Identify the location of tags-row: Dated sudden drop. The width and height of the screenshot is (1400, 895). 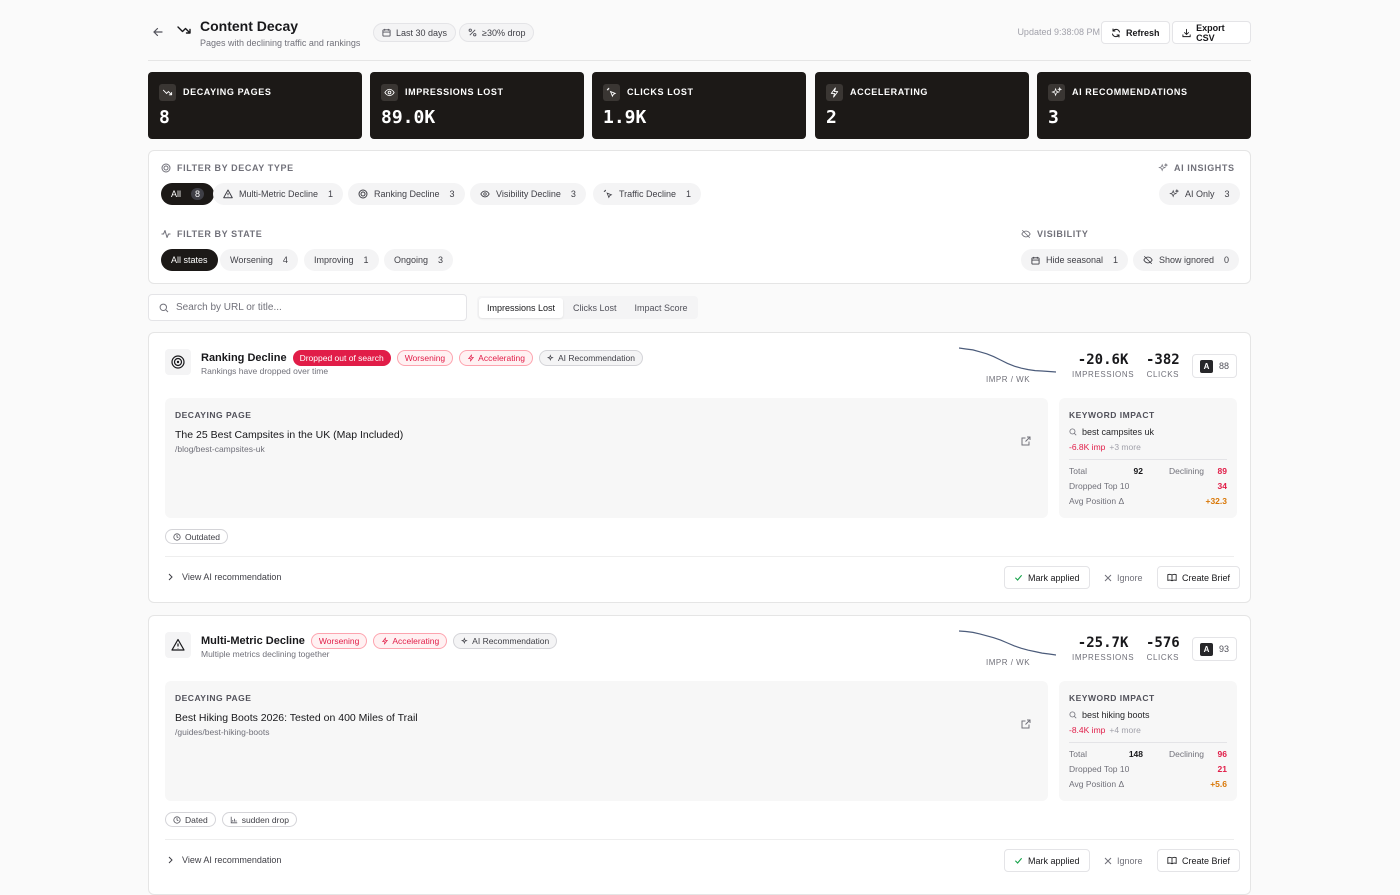
(231, 819).